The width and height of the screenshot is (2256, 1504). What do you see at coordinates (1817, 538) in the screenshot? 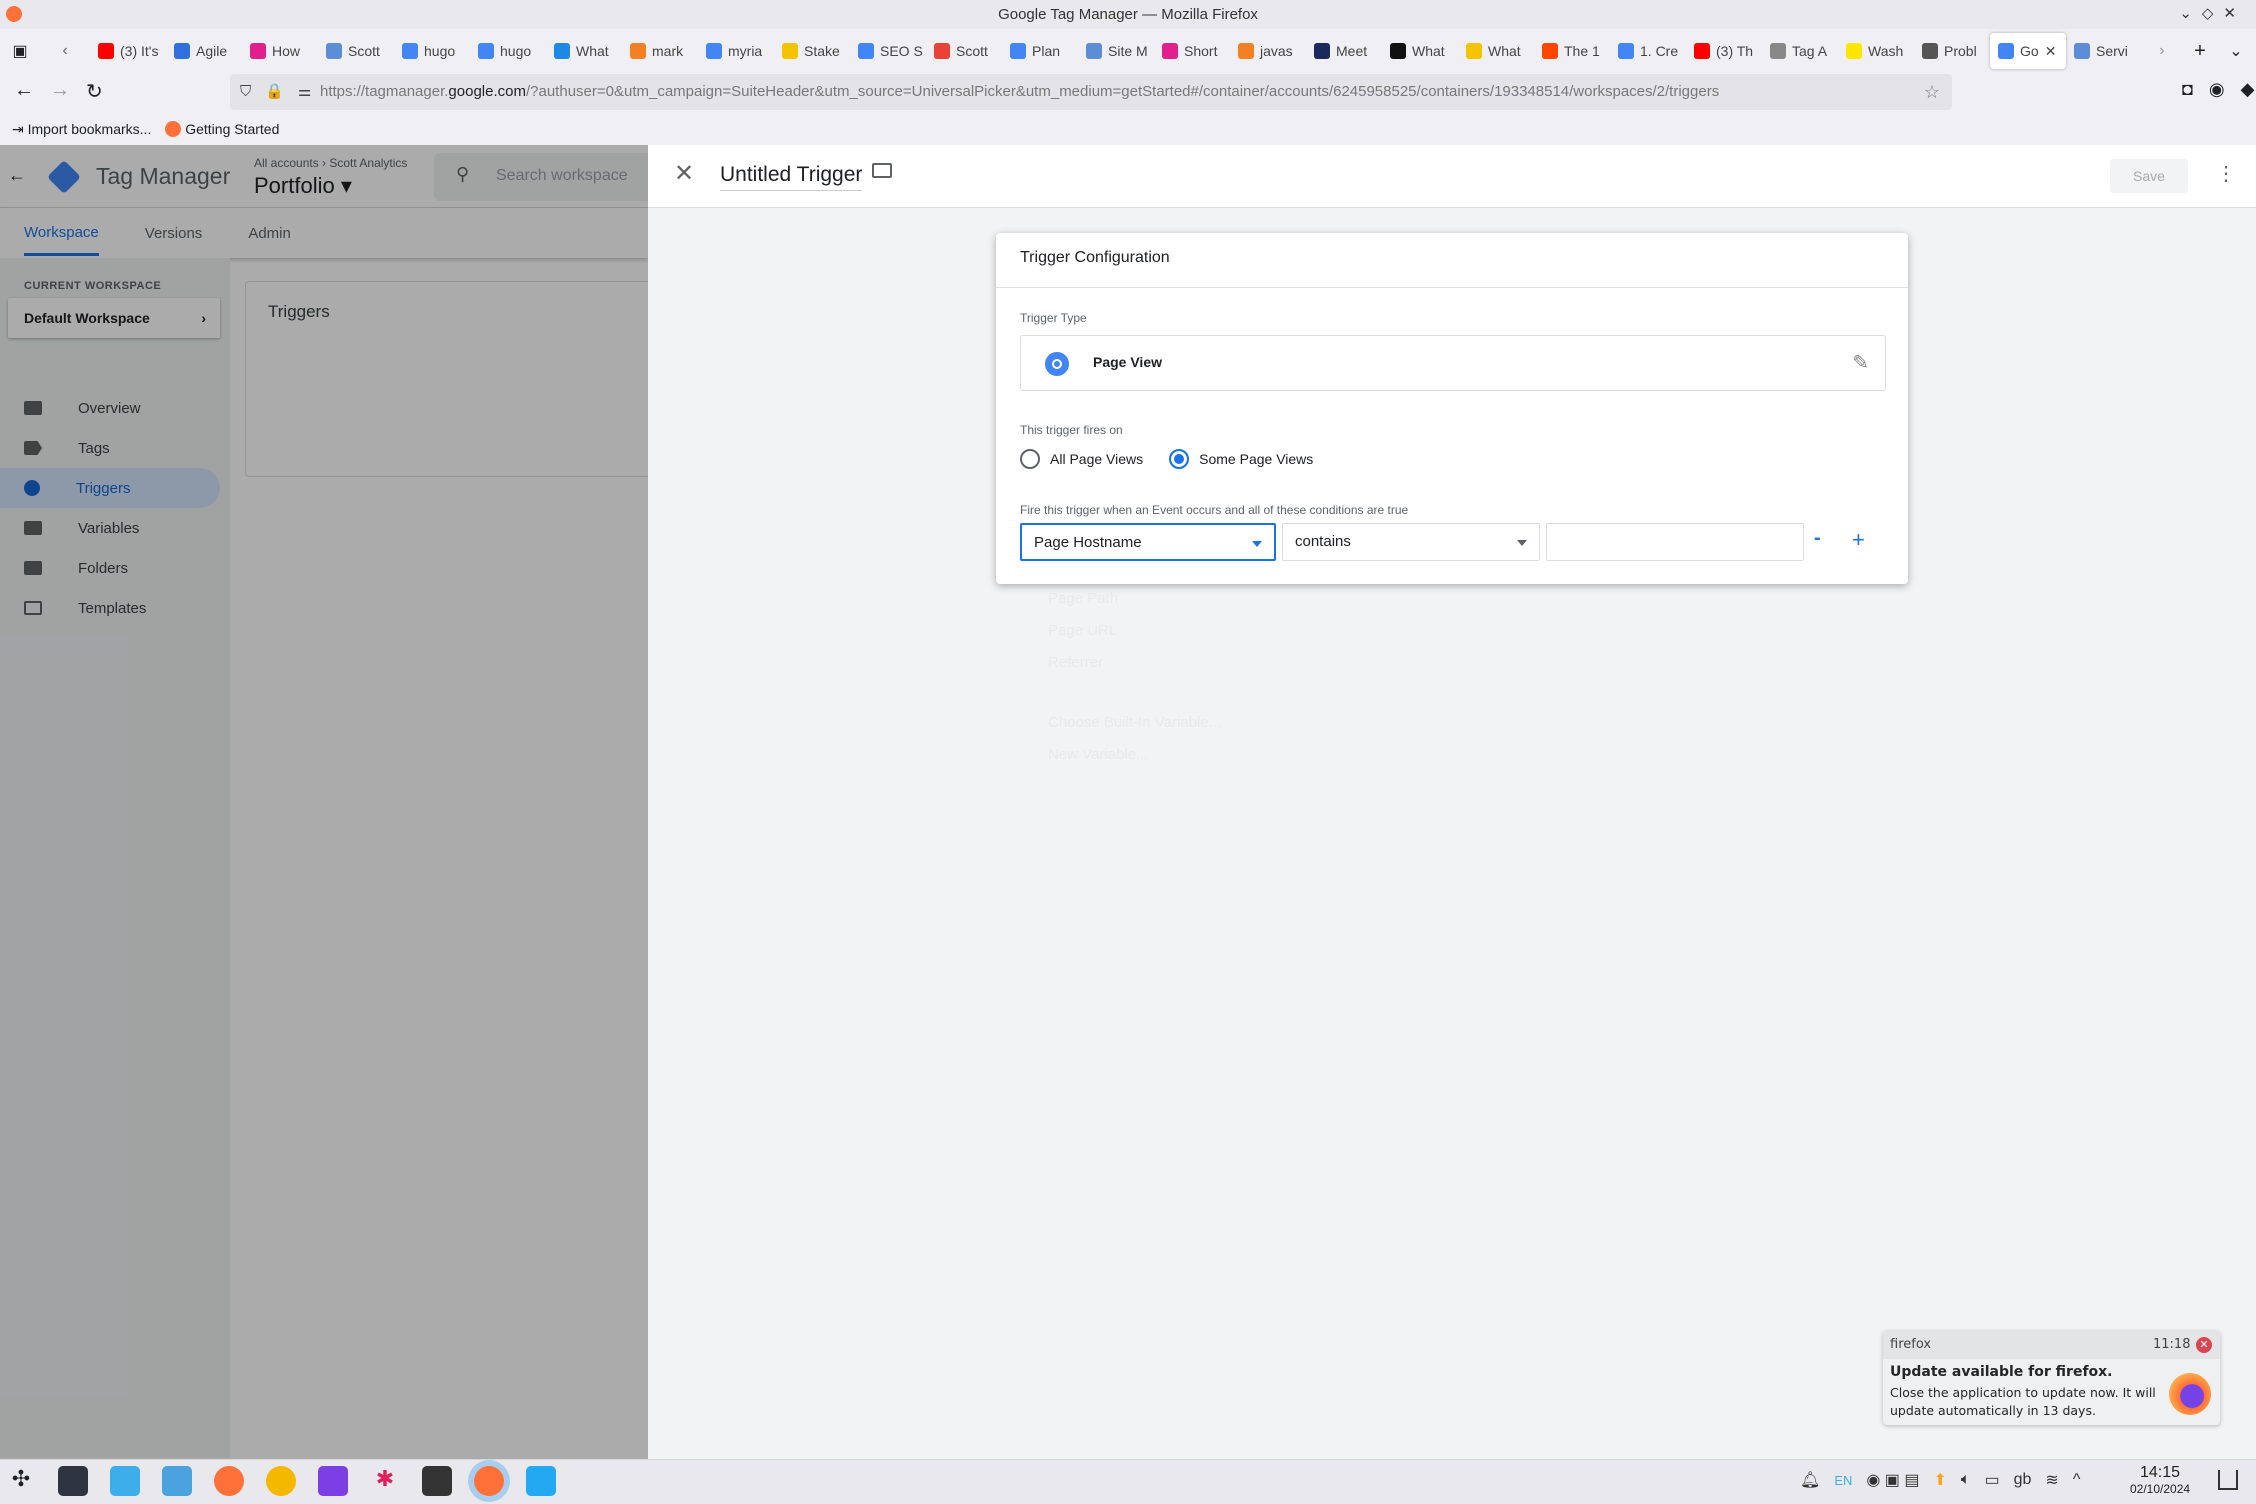
I see `remove-condition-button: -` at bounding box center [1817, 538].